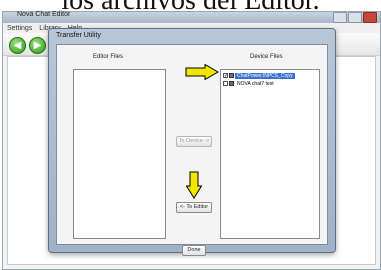  I want to click on window-controls, so click(355, 17).